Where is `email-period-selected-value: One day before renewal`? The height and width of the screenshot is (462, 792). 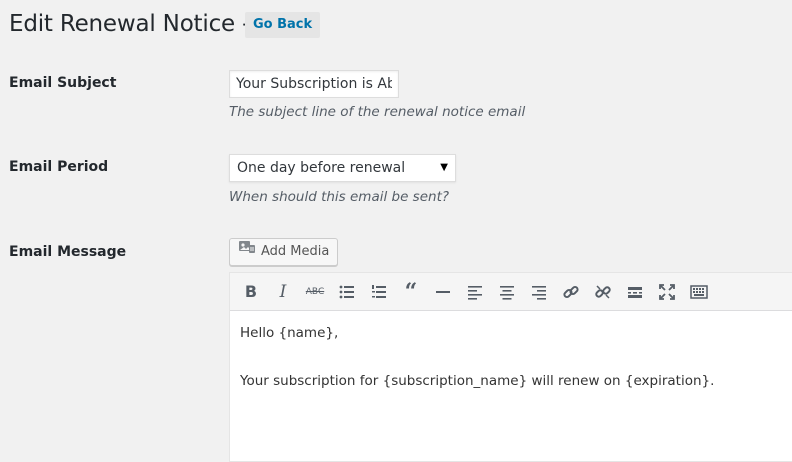
email-period-selected-value: One day before renewal is located at coordinates (321, 168).